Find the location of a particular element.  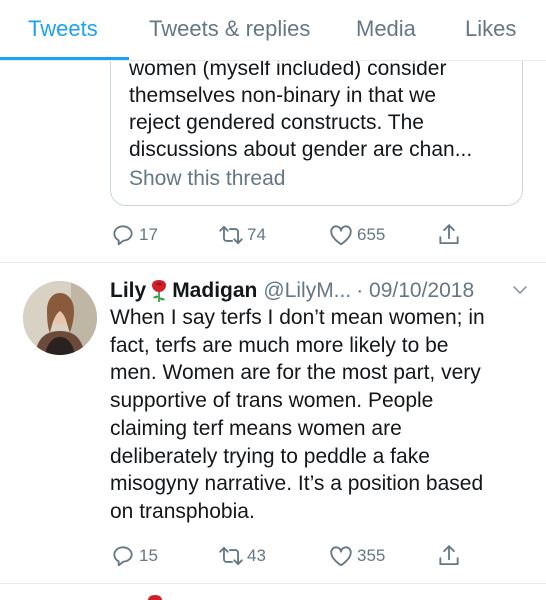

like-count: 355 is located at coordinates (371, 555).